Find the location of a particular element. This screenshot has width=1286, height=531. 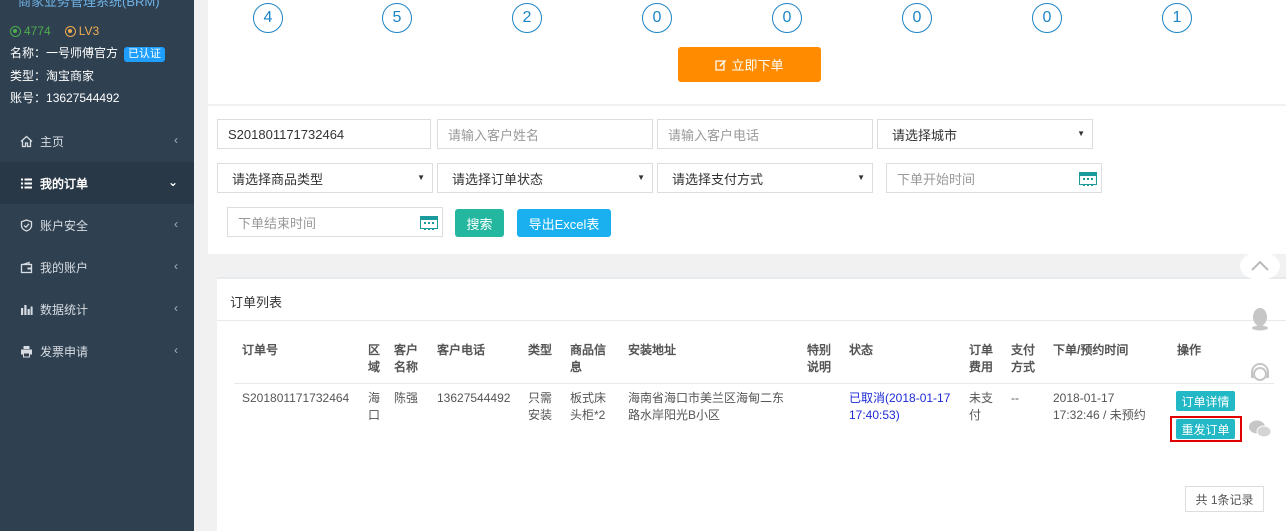

type-value: 淘宝商家 is located at coordinates (70, 76).